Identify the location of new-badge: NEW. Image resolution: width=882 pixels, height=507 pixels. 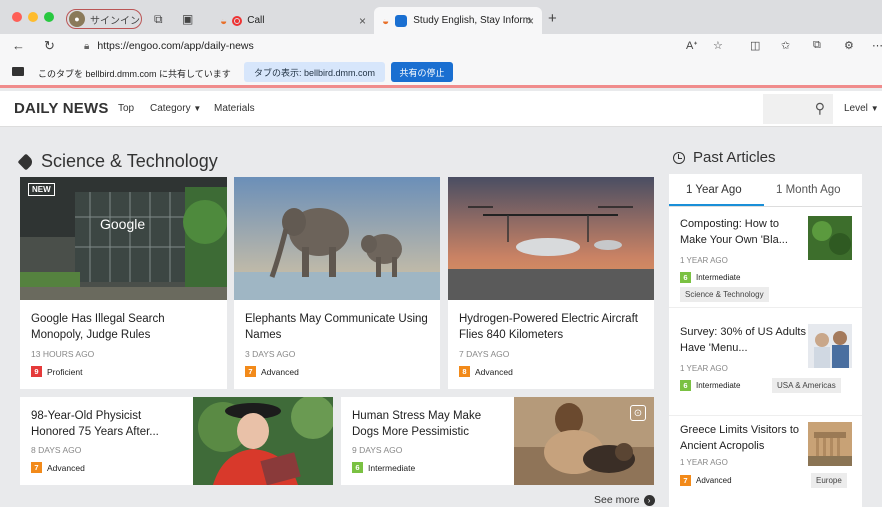
(41, 189).